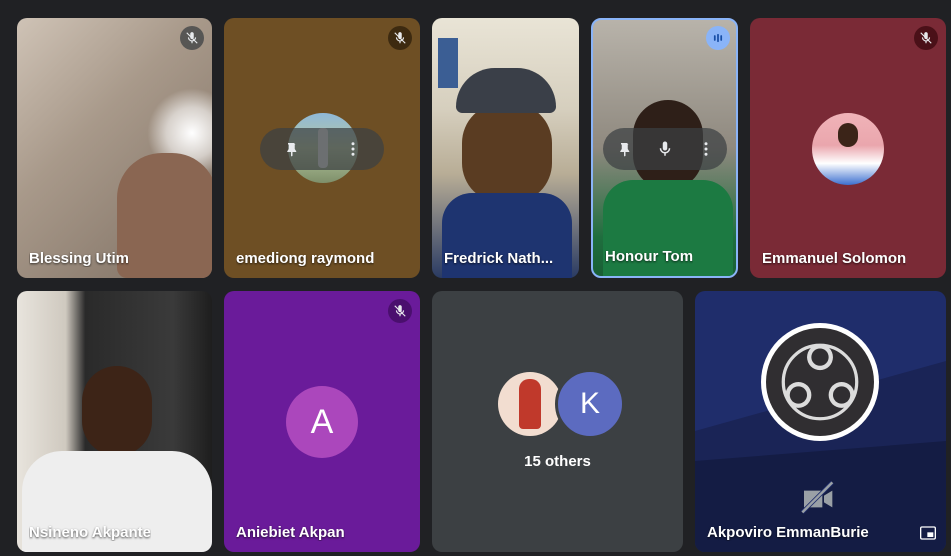 The width and height of the screenshot is (951, 556). I want to click on participant-tile: Akpoviro EmmanBurie, so click(820, 421).